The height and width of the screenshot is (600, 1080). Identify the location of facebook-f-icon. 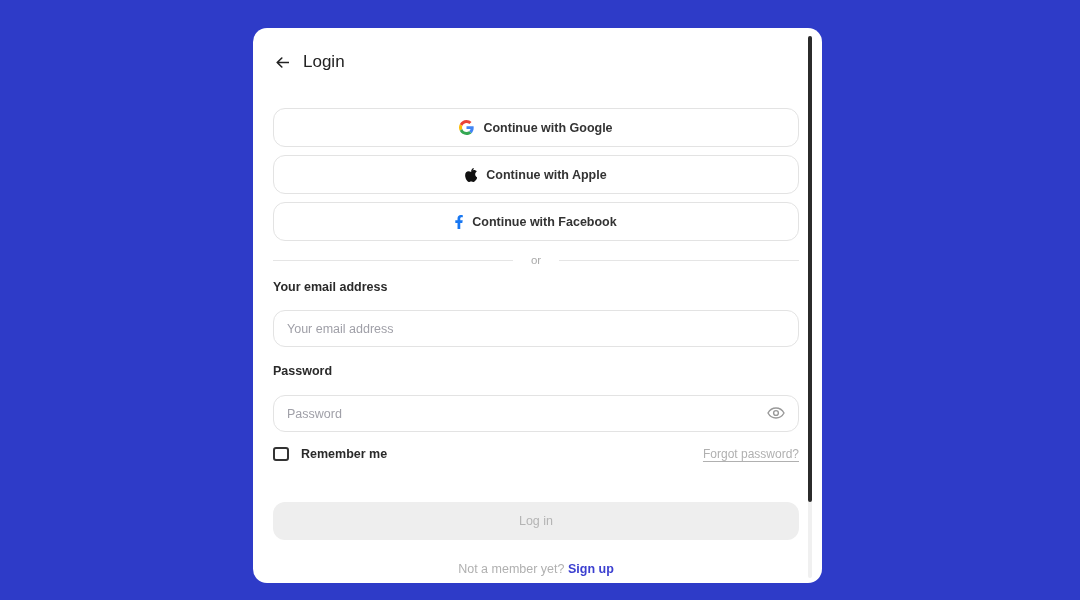
(459, 221).